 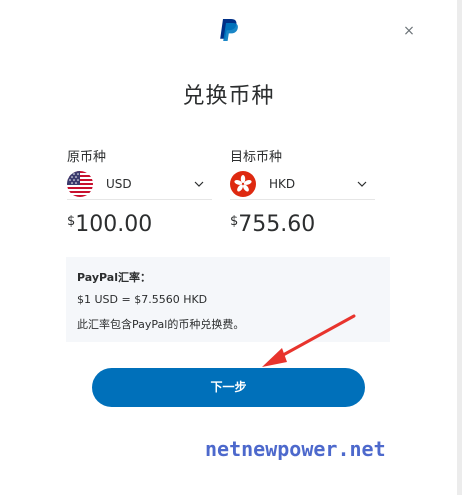 I want to click on source-currency-select: USD, so click(x=139, y=184).